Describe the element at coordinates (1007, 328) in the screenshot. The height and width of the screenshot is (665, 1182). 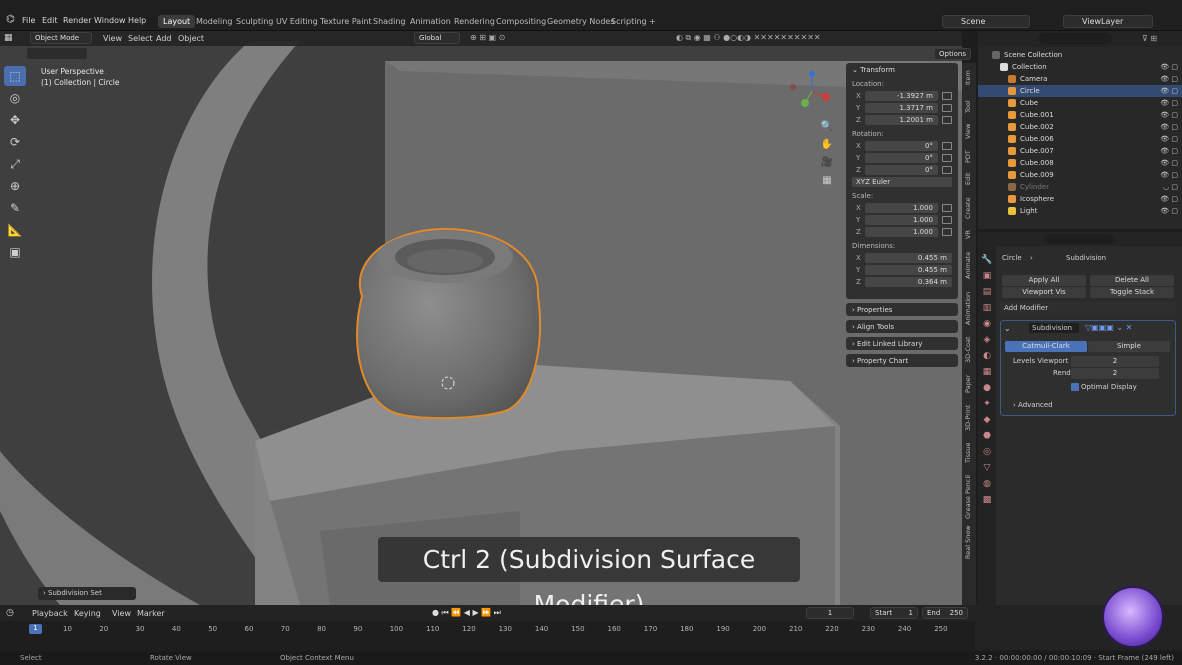
I see `collapse-icon: ⌄` at that location.